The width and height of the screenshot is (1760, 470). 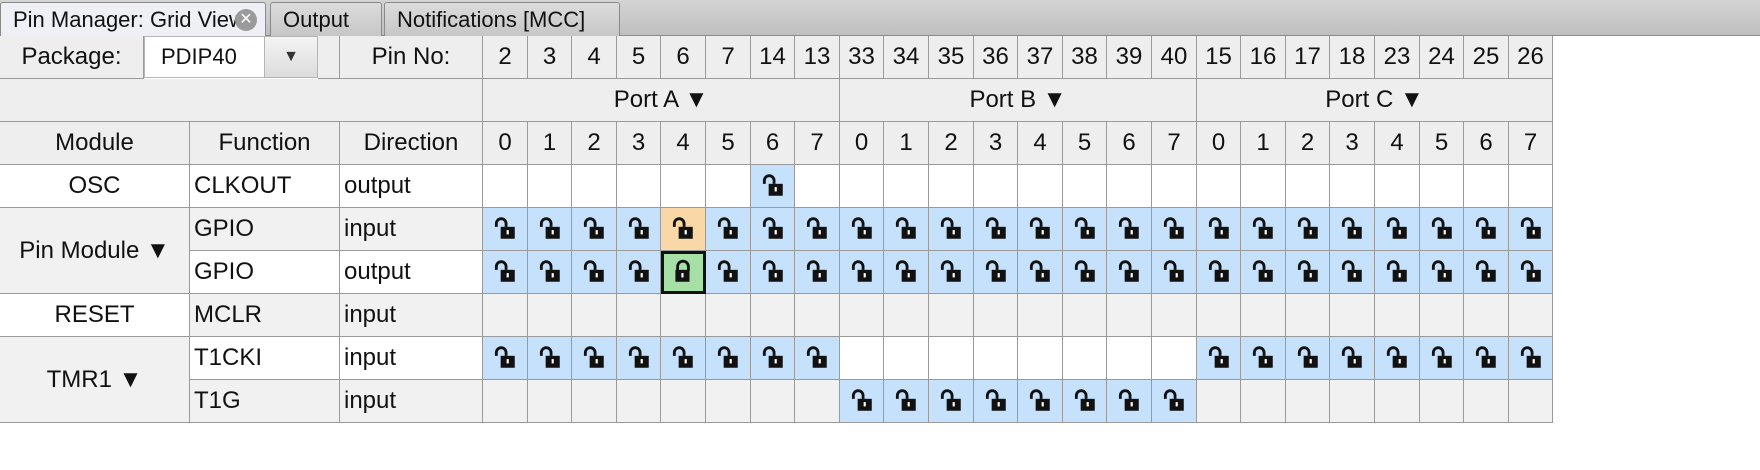 What do you see at coordinates (205, 57) in the screenshot?
I see `package-select: PDIP40` at bounding box center [205, 57].